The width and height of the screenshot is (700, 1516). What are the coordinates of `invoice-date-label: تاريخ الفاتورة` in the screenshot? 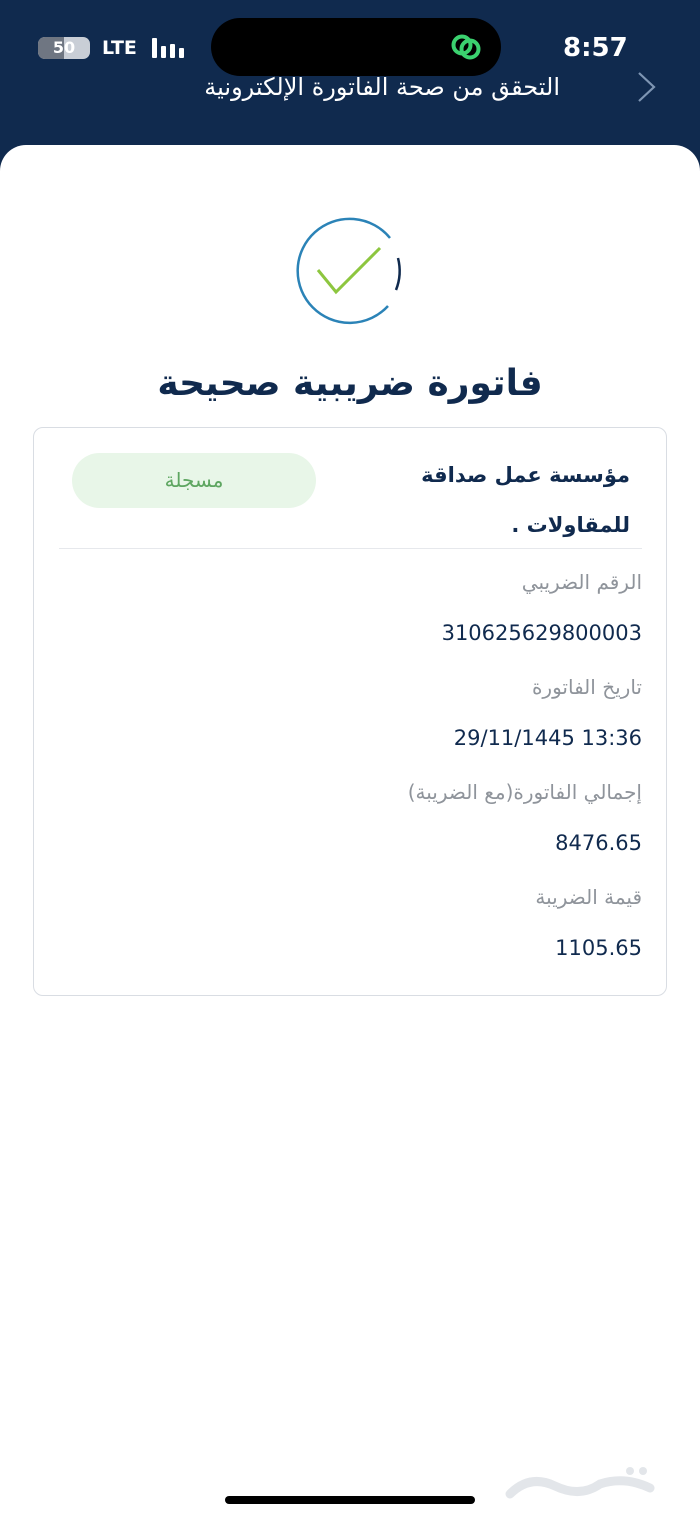 It's located at (586, 687).